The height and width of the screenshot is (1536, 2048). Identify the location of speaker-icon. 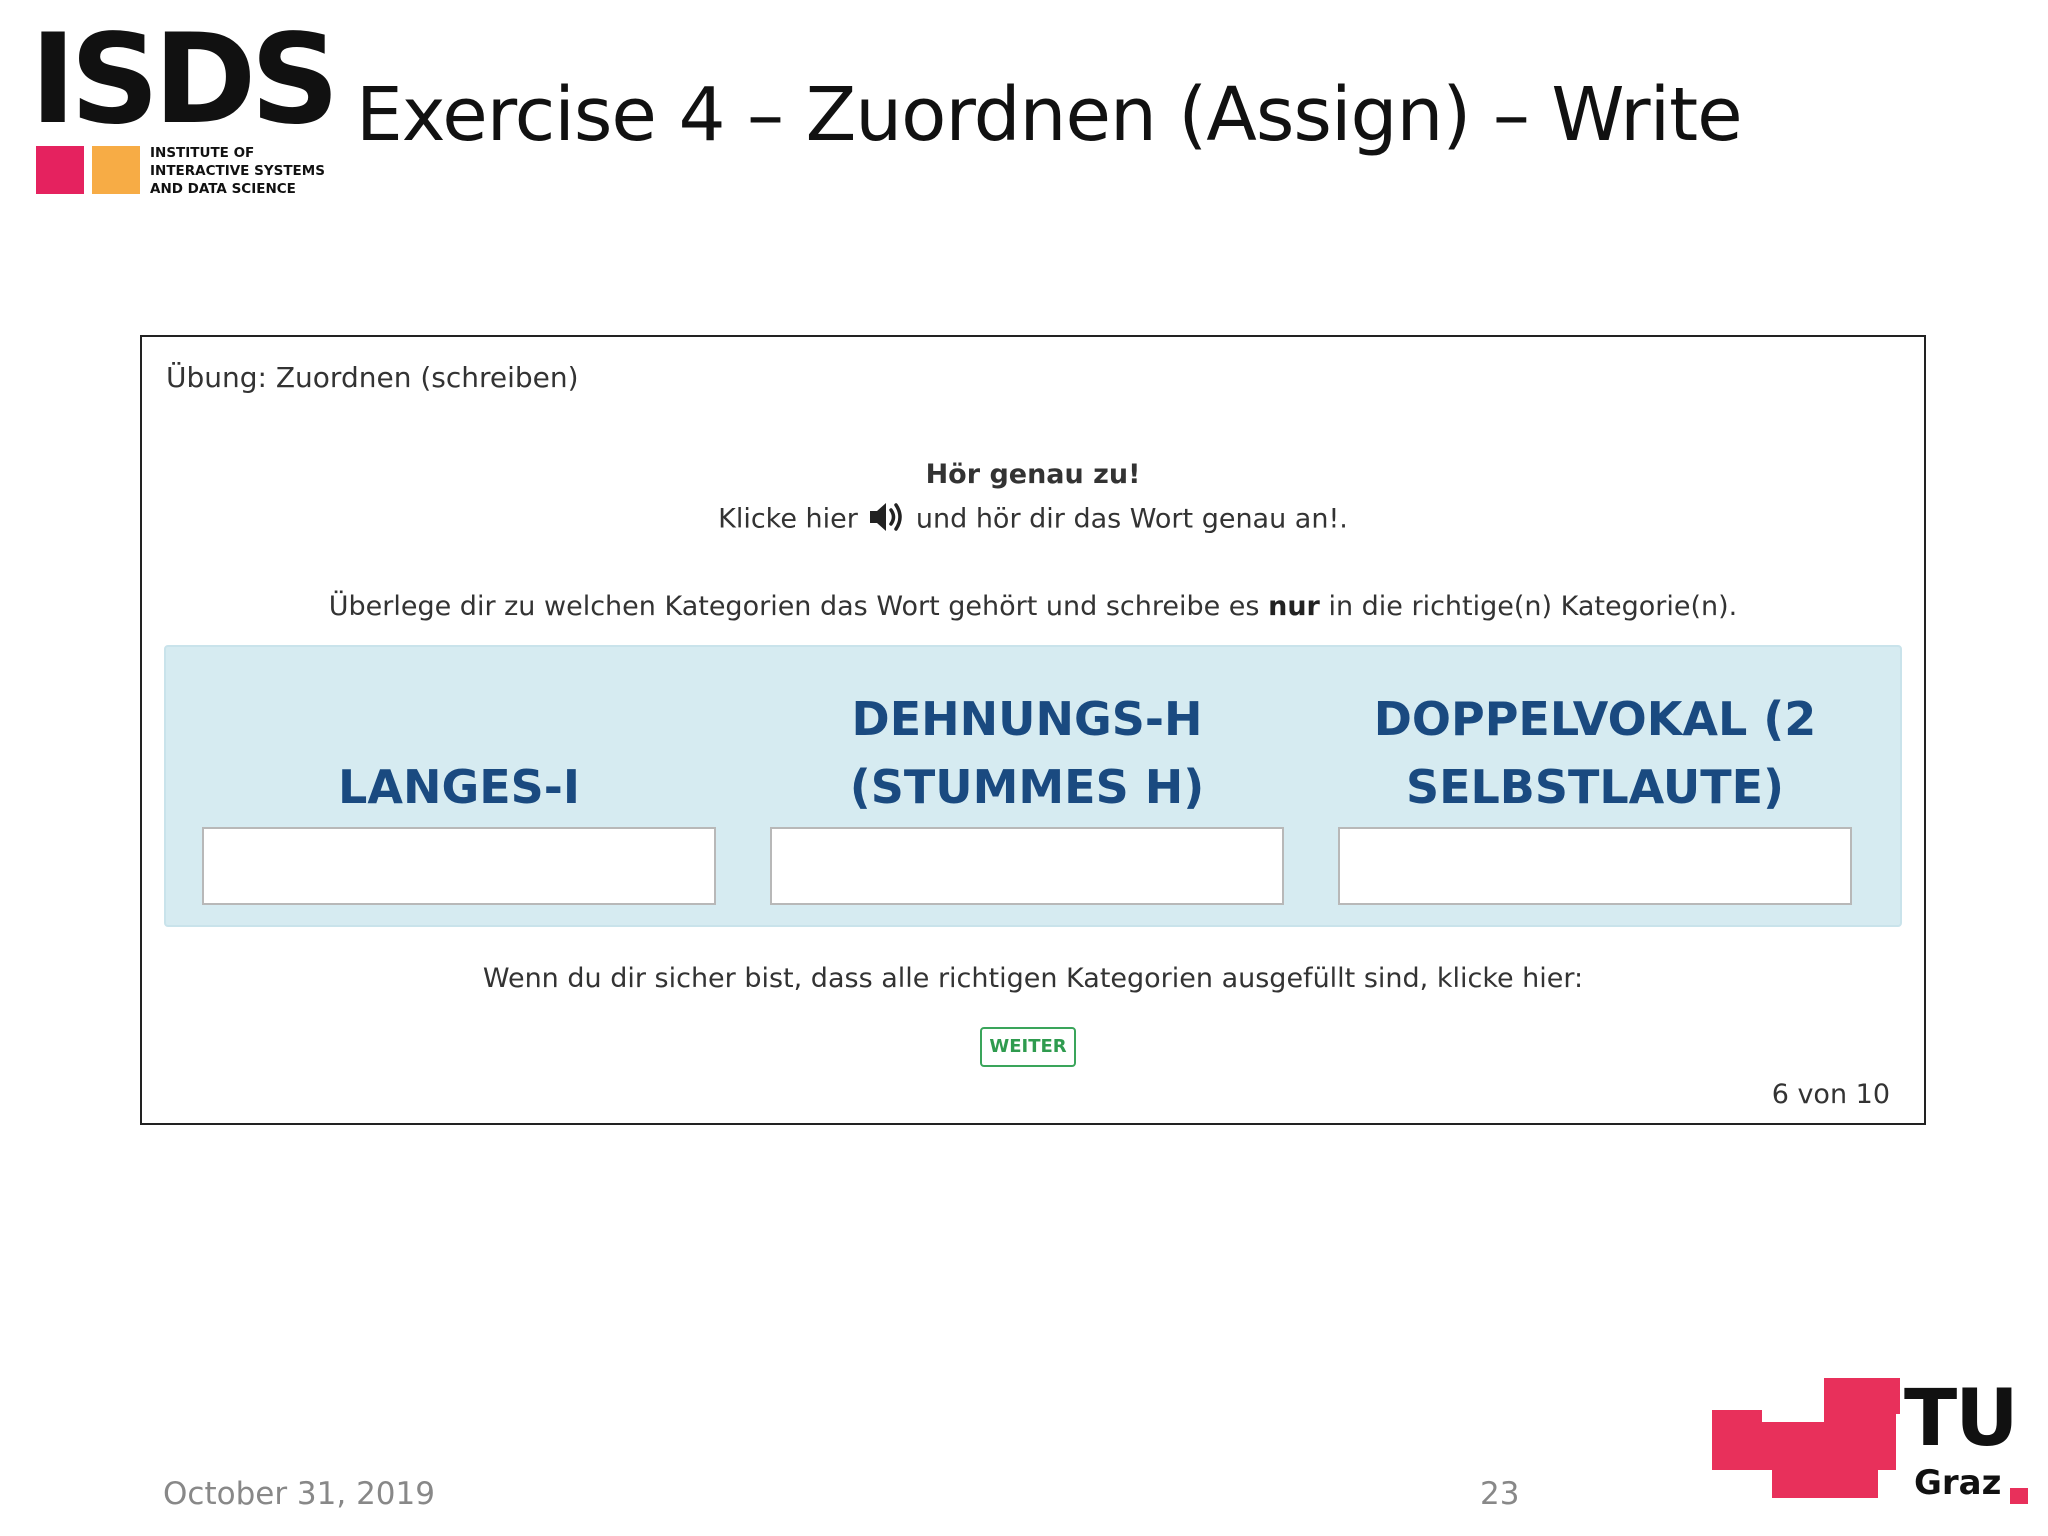
(887, 517).